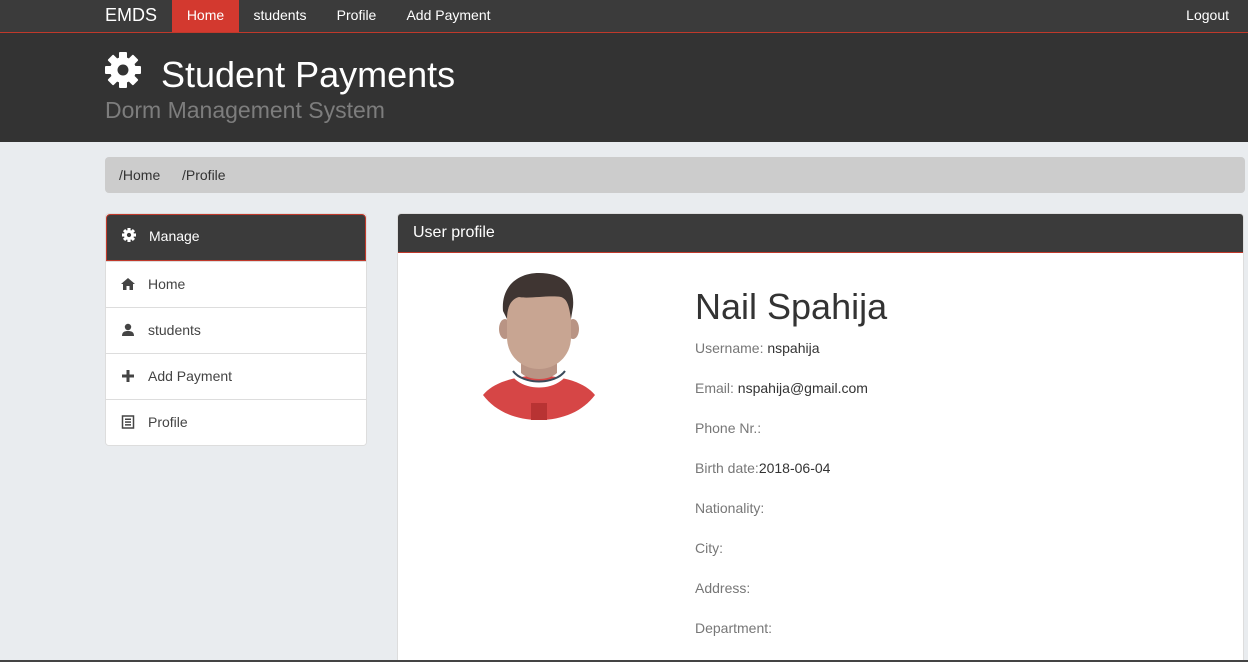 The image size is (1248, 662). What do you see at coordinates (174, 330) in the screenshot?
I see `sidebar-item-label: students` at bounding box center [174, 330].